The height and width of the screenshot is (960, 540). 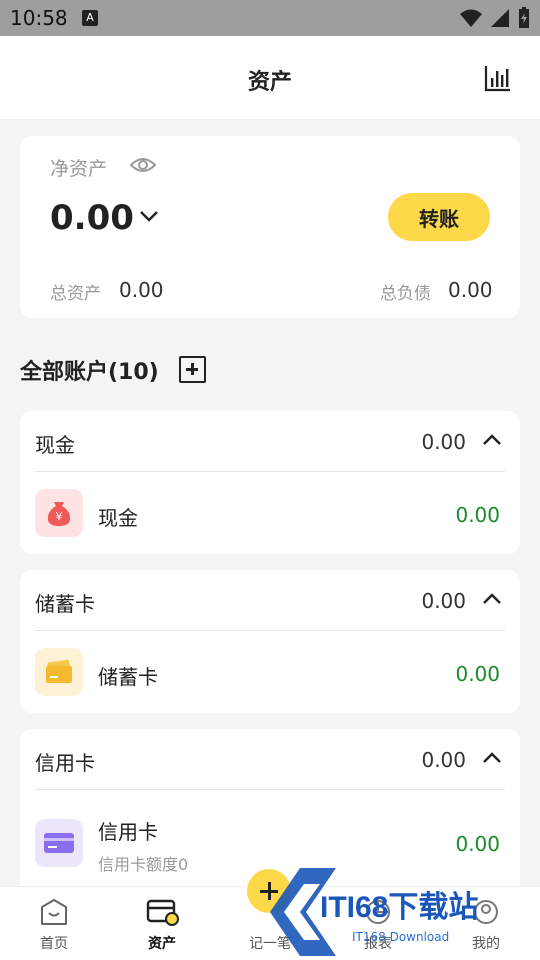 I want to click on tab-home: 首页, so click(x=54, y=923).